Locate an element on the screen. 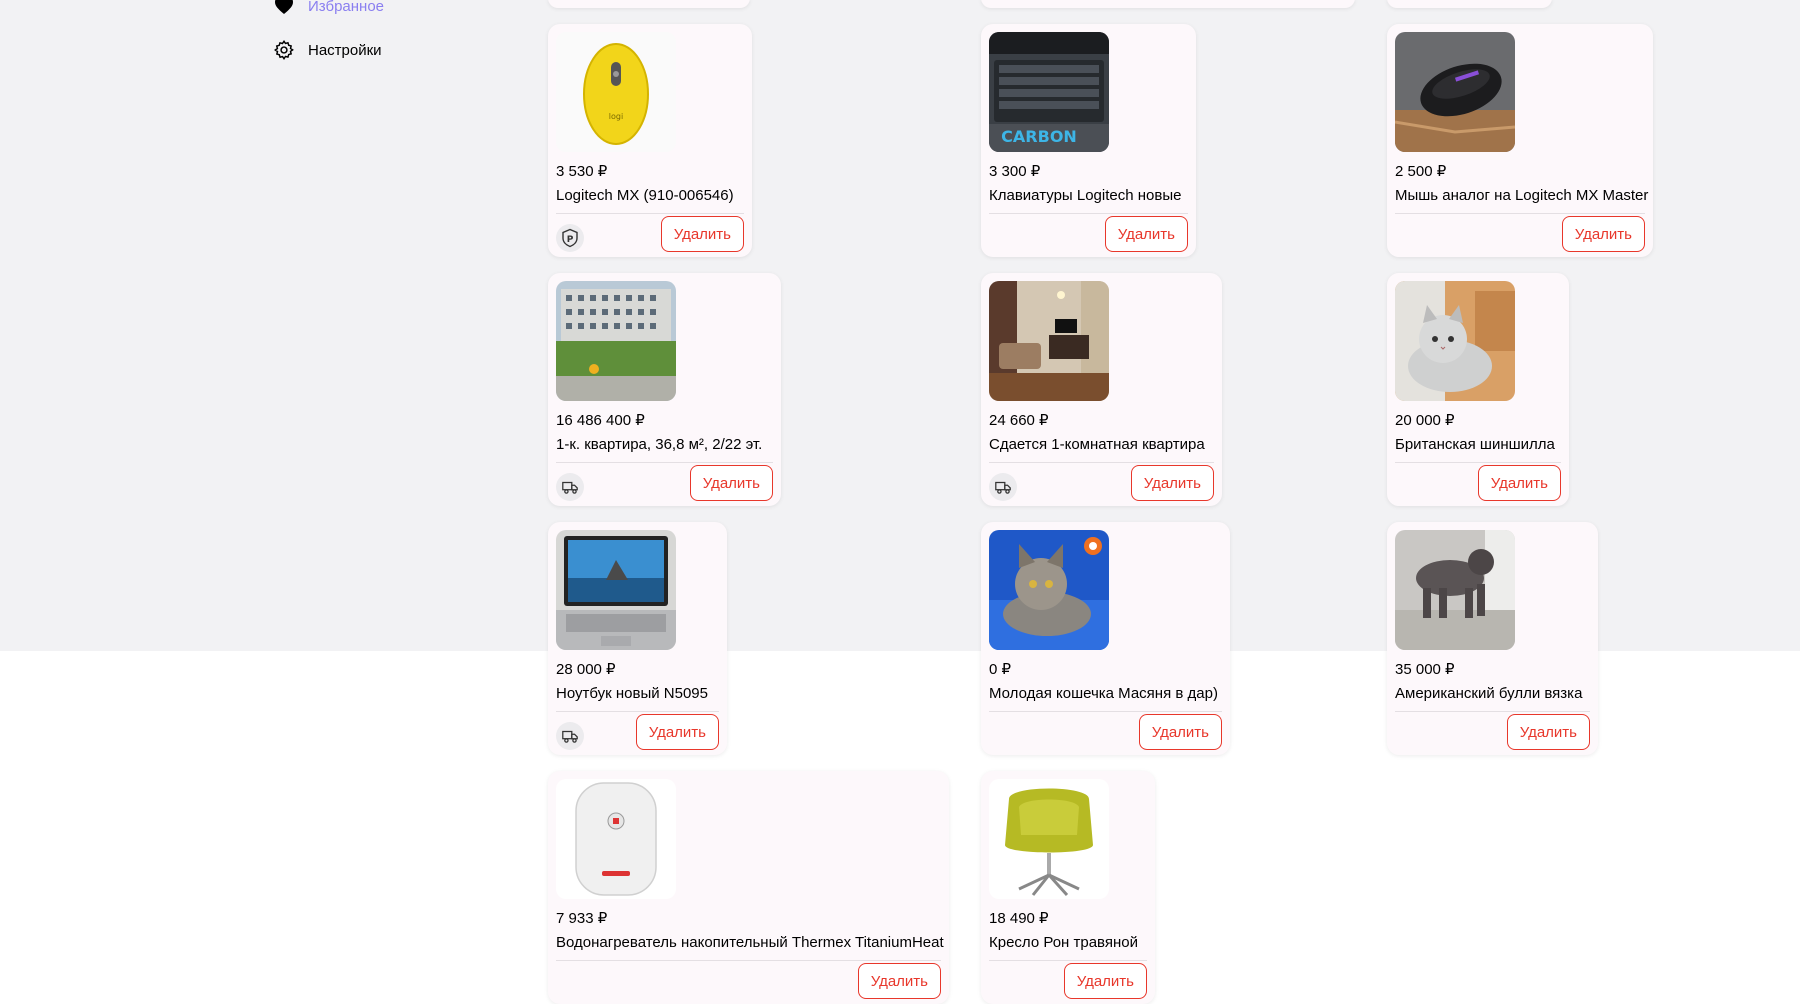 The height and width of the screenshot is (1004, 1800). p-icon: P is located at coordinates (570, 238).